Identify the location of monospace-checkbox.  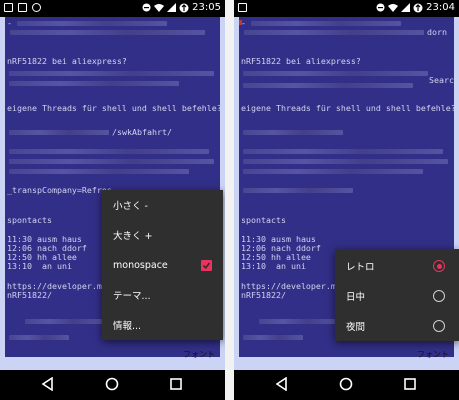
(206, 265).